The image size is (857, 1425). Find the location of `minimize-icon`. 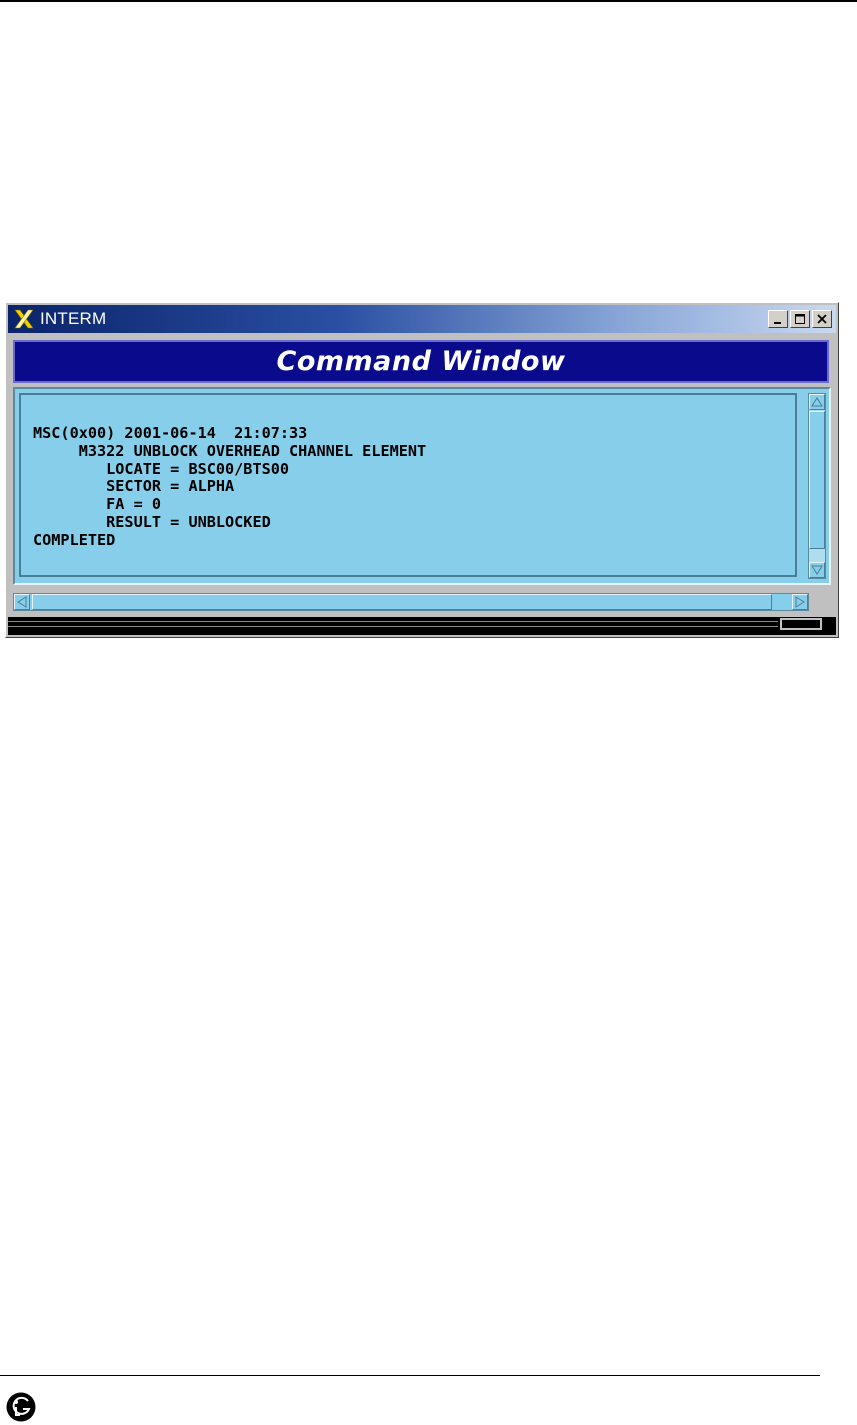

minimize-icon is located at coordinates (777, 323).